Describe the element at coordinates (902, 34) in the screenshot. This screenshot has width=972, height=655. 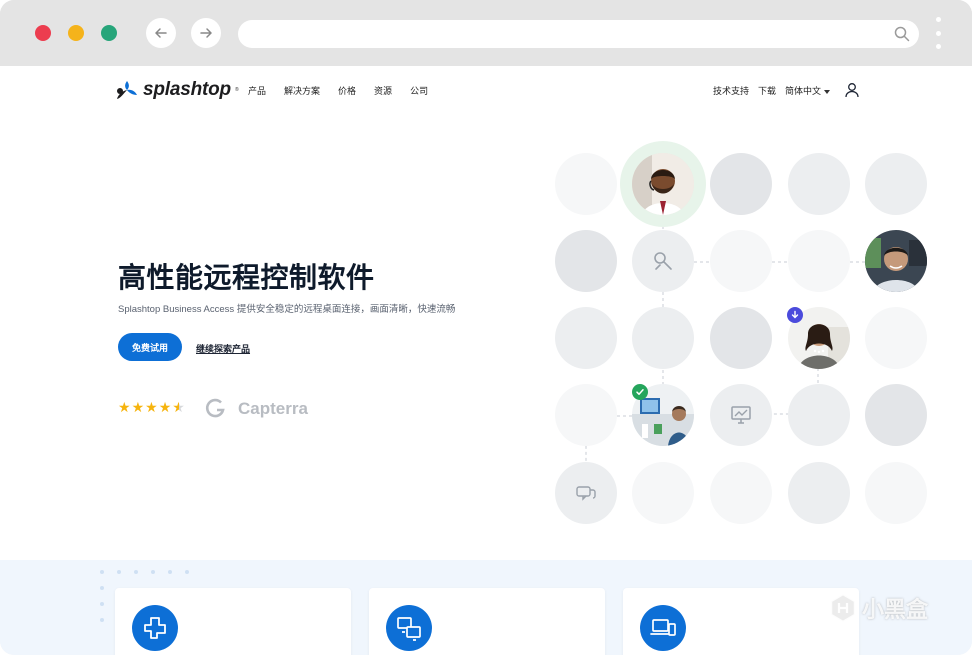
I see `search-icon` at that location.